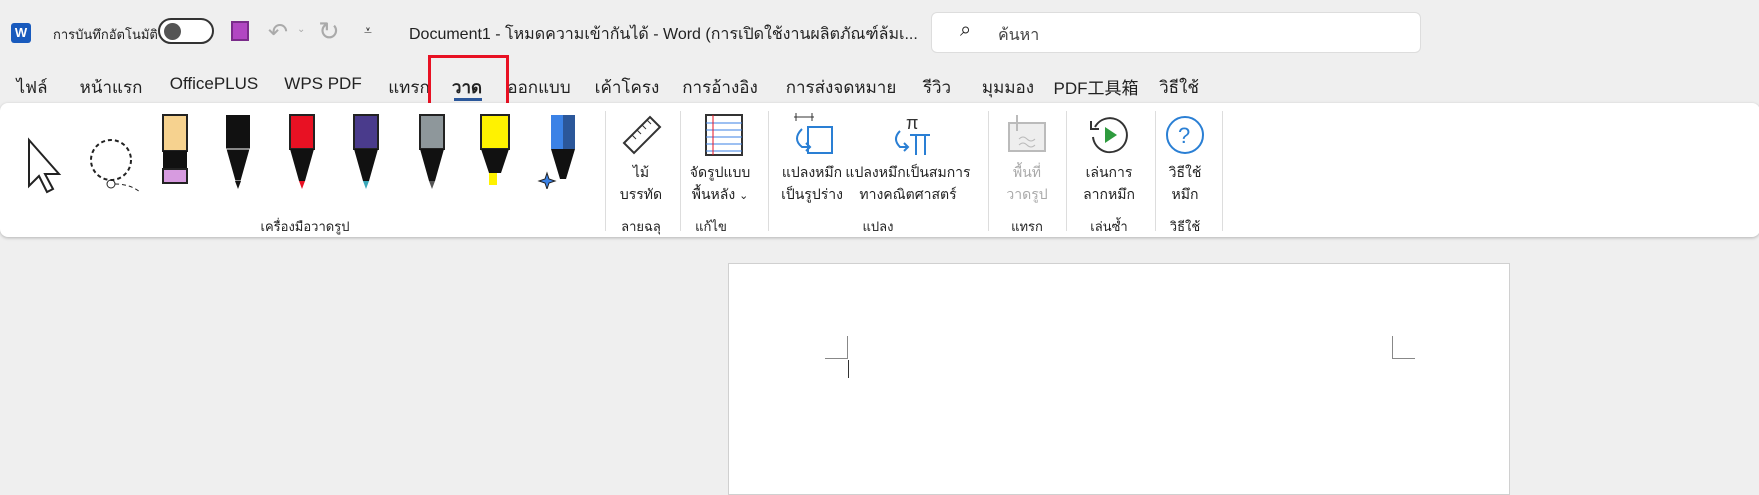 The width and height of the screenshot is (1759, 495). What do you see at coordinates (105, 34) in the screenshot?
I see `autosave-label: การบันทึกอัตโนมัติ` at bounding box center [105, 34].